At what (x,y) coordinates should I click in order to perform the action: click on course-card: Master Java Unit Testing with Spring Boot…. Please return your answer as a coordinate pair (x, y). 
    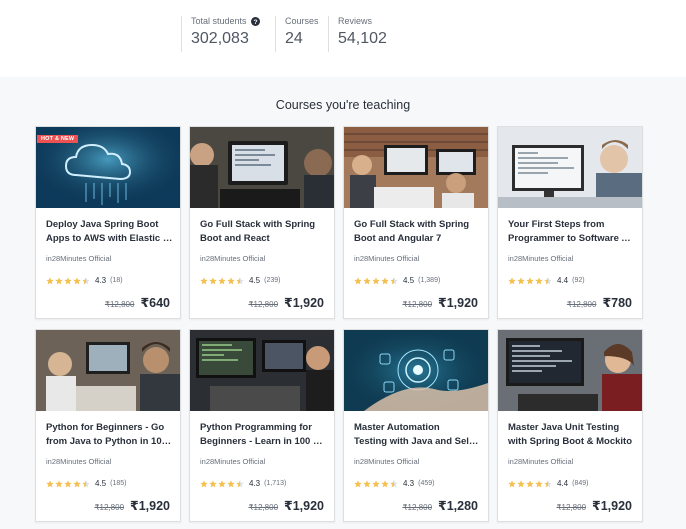
    Looking at the image, I should click on (570, 425).